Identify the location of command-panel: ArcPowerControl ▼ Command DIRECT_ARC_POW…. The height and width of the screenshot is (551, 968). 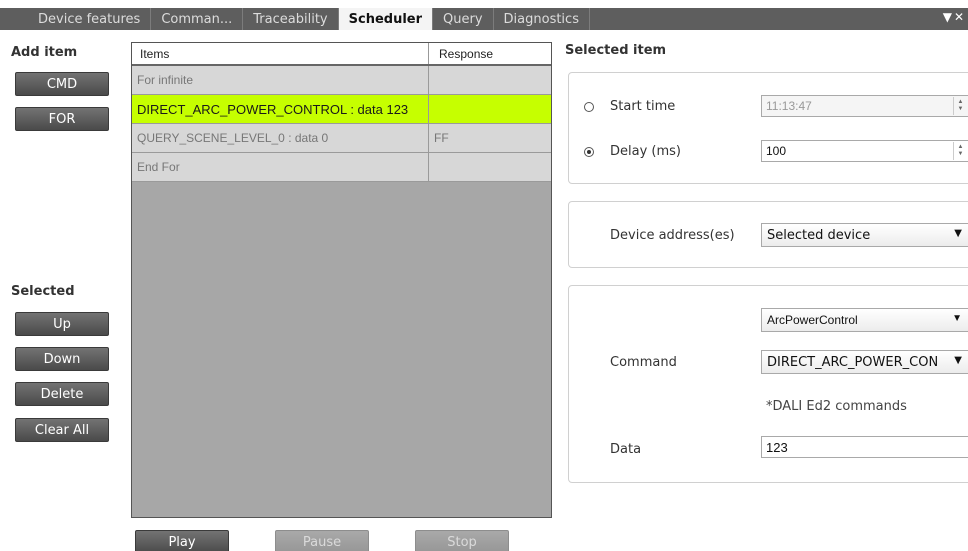
(768, 384).